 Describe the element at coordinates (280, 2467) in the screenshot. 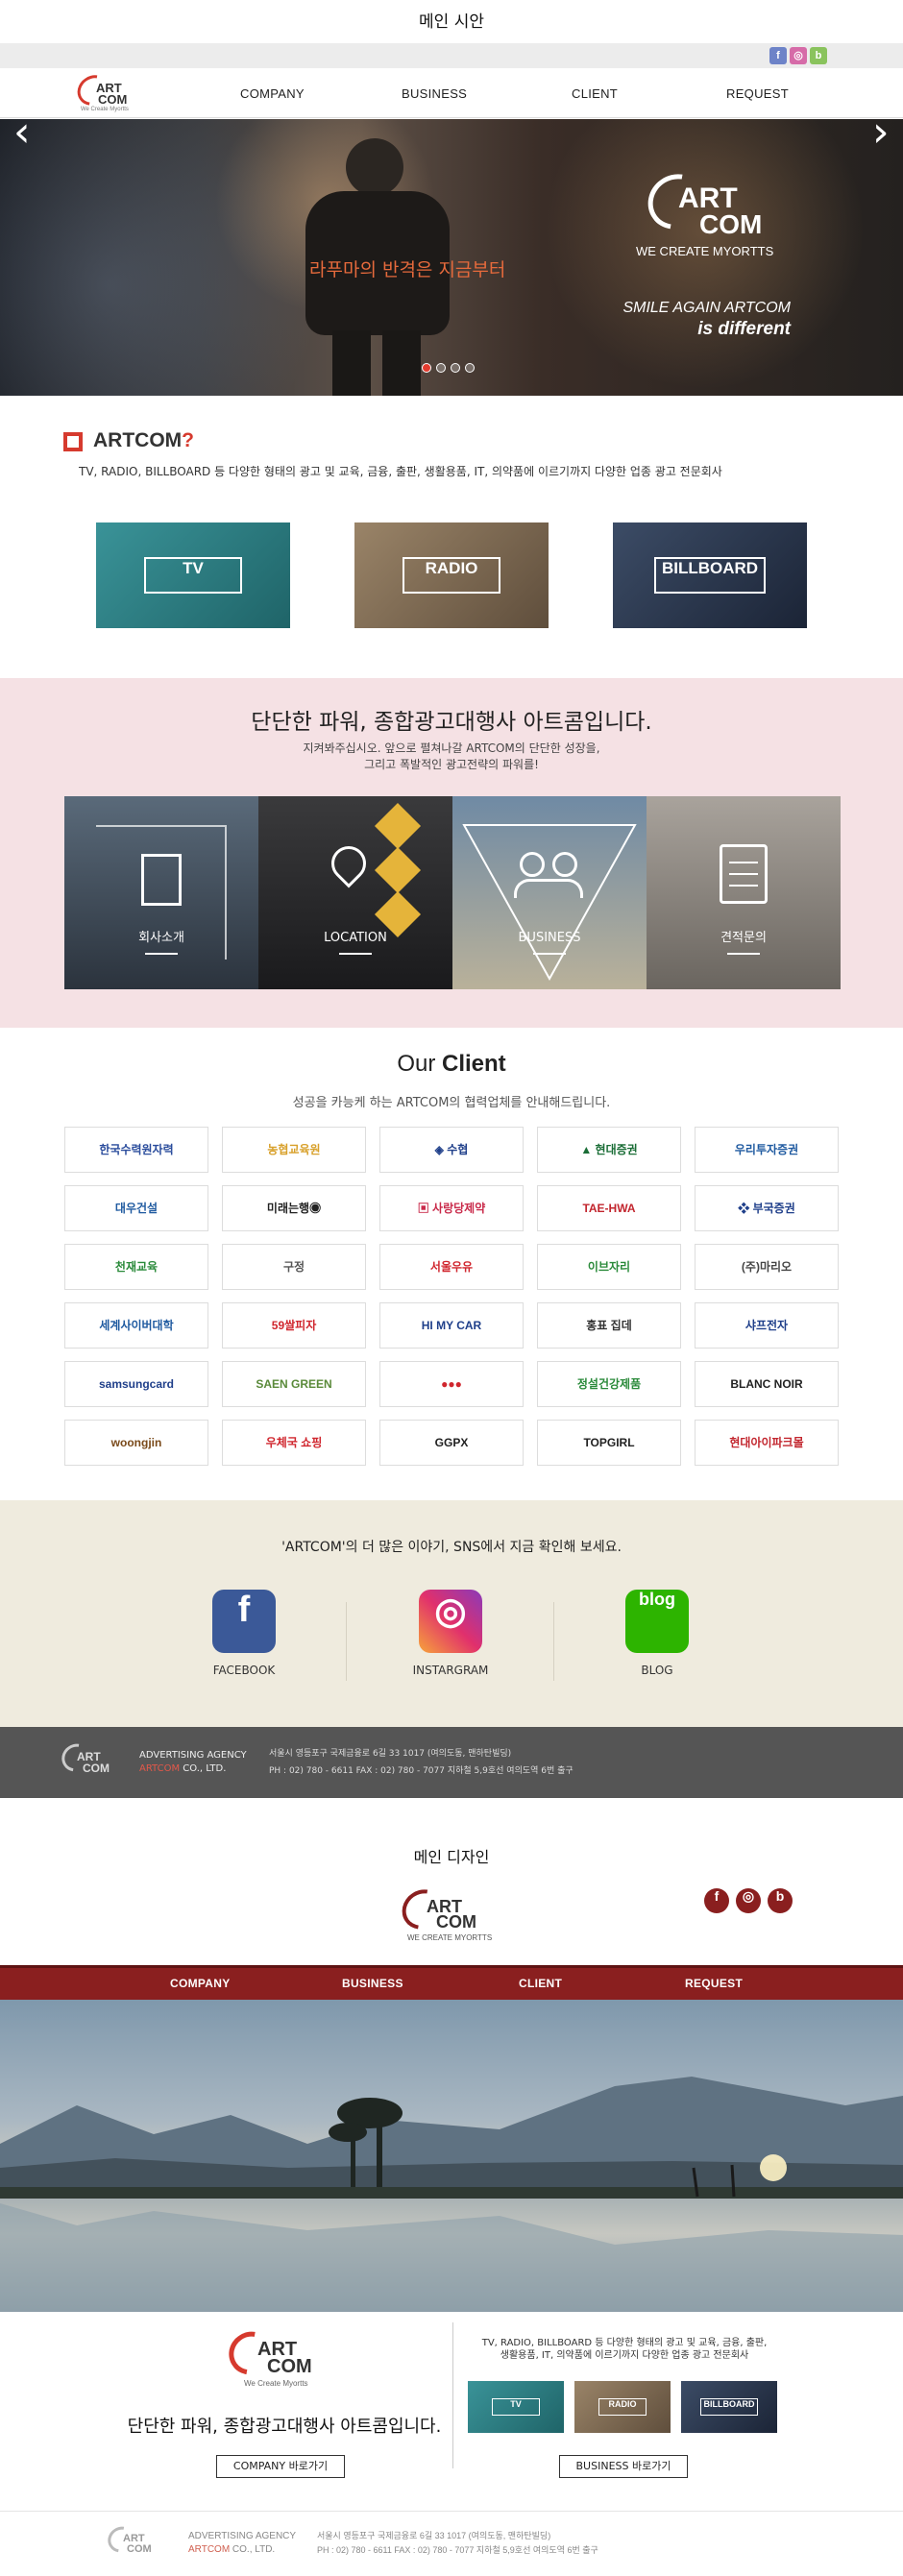

I see `company-shortcut-button: COMPANY 바로가기` at that location.